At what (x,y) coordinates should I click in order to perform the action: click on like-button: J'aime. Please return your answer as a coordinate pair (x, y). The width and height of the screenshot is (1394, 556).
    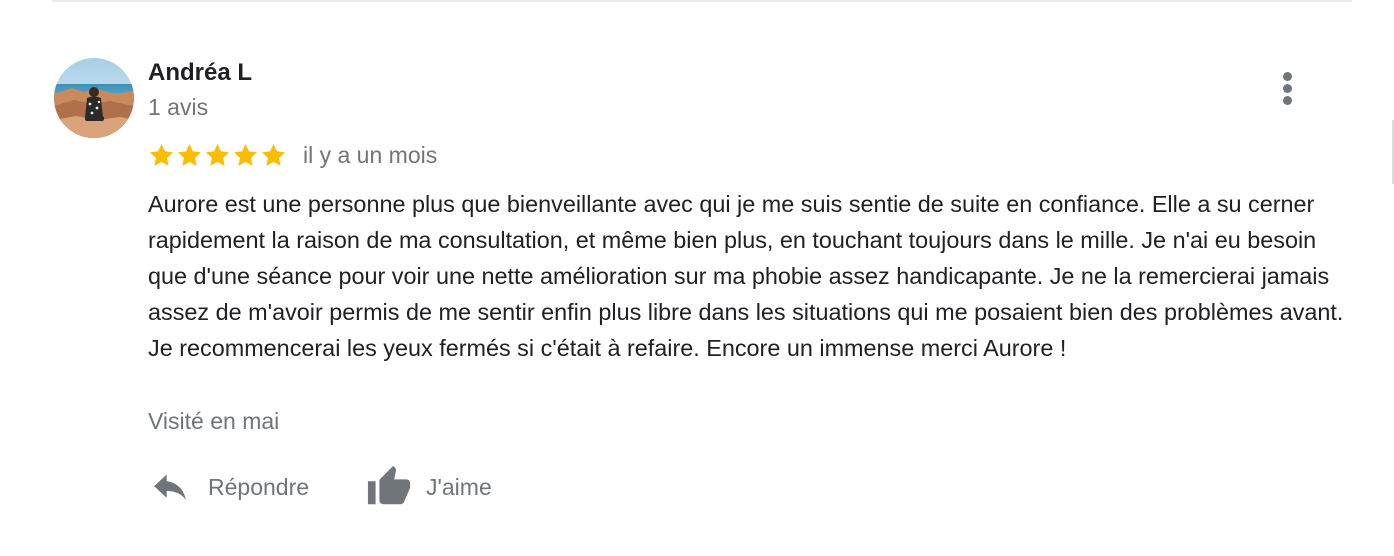
    Looking at the image, I should click on (429, 487).